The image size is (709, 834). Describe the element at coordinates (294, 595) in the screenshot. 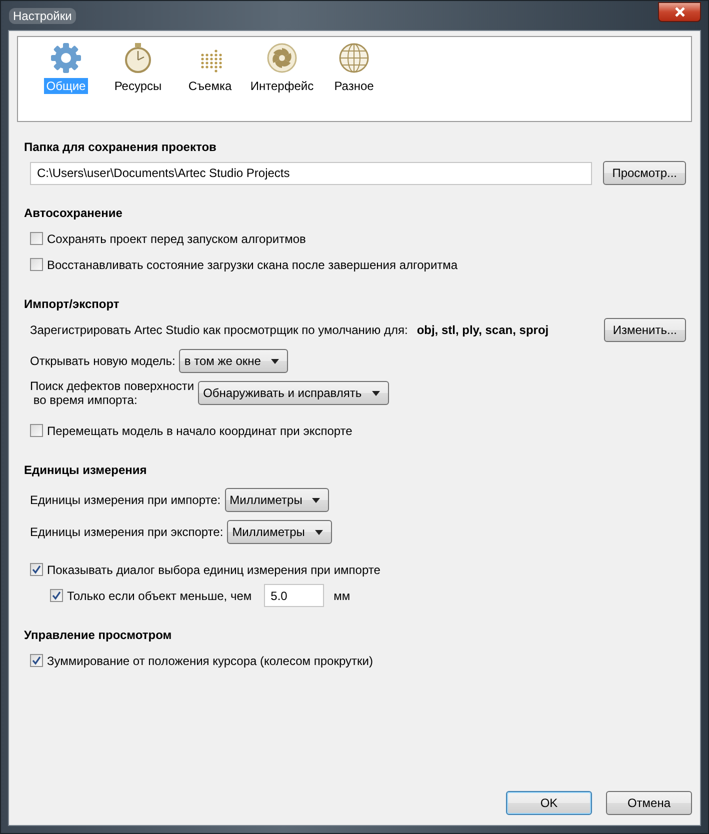

I see `size-field: 5.0` at that location.